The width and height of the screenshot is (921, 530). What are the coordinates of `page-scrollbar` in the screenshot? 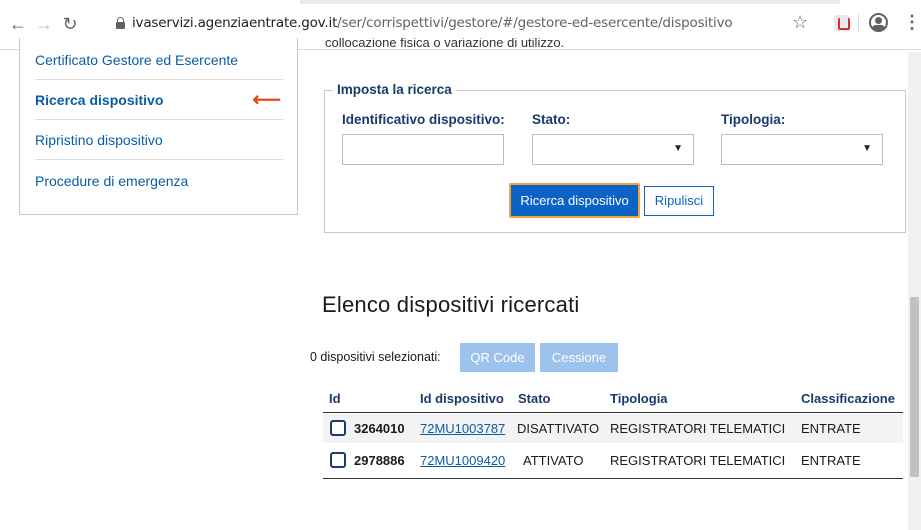 It's located at (914, 291).